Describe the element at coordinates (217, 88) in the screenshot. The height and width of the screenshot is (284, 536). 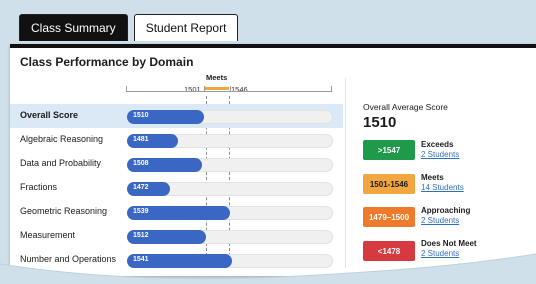
I see `meets-band` at that location.